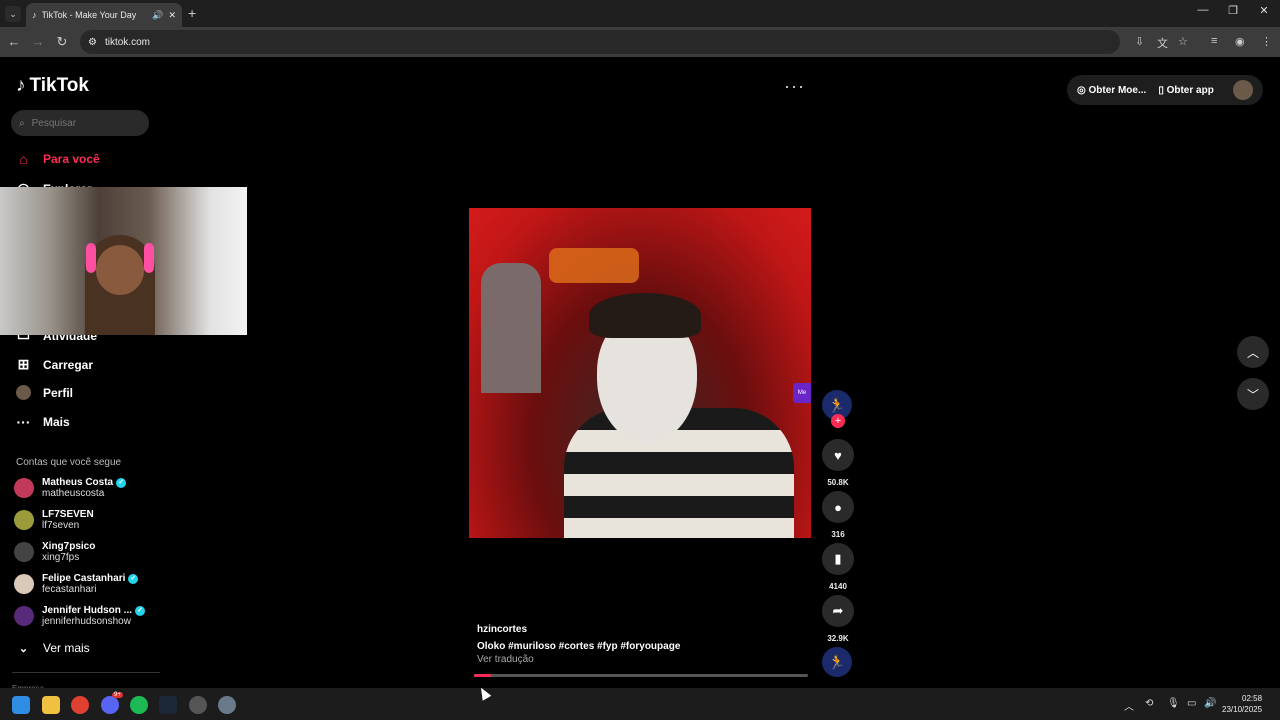 The image size is (1280, 720). I want to click on nav-label: Perfil, so click(58, 392).